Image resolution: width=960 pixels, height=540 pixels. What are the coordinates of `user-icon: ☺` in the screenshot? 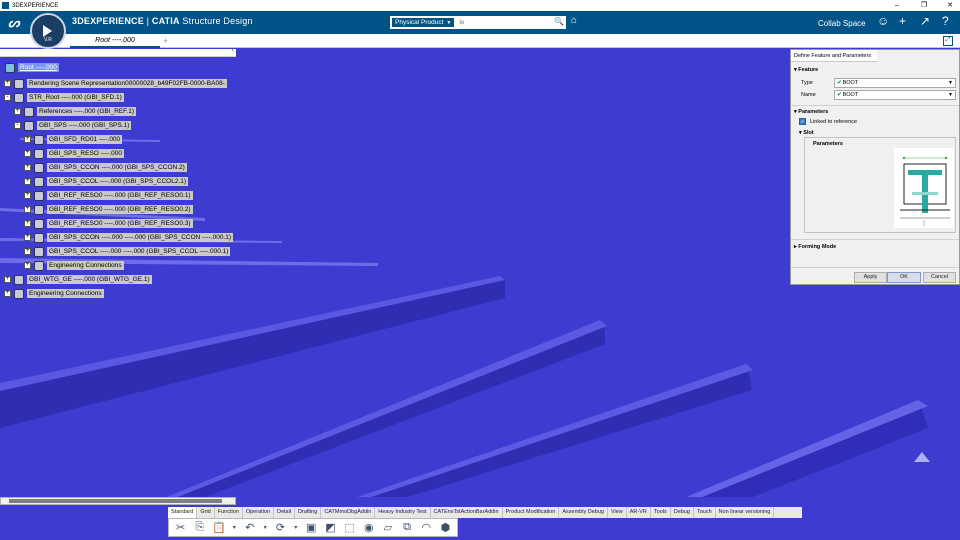 It's located at (883, 21).